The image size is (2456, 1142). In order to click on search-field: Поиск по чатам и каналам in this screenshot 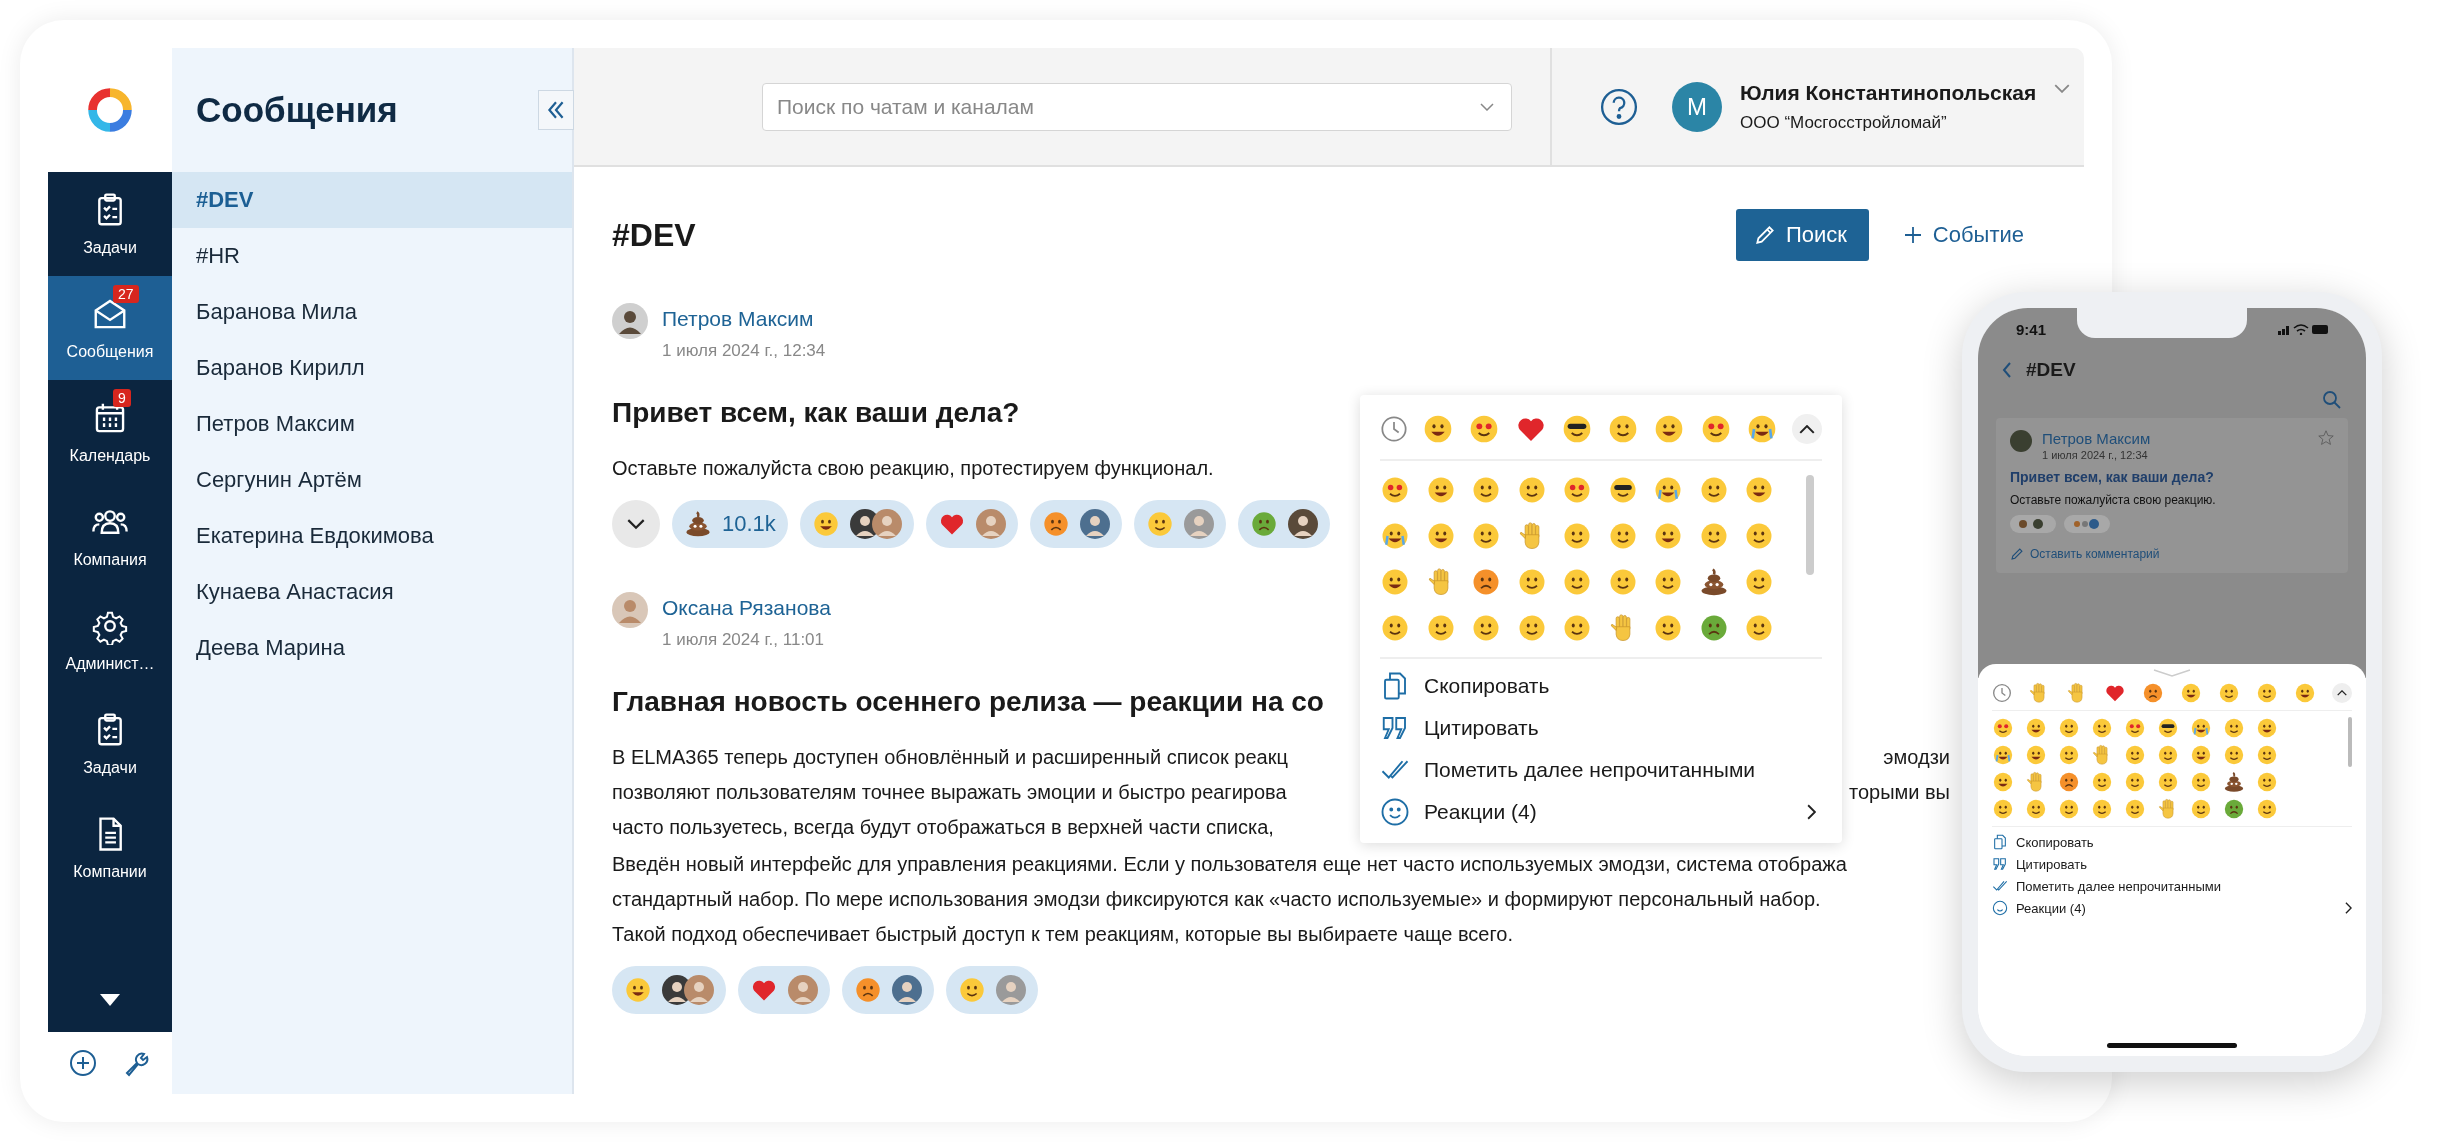, I will do `click(1137, 106)`.